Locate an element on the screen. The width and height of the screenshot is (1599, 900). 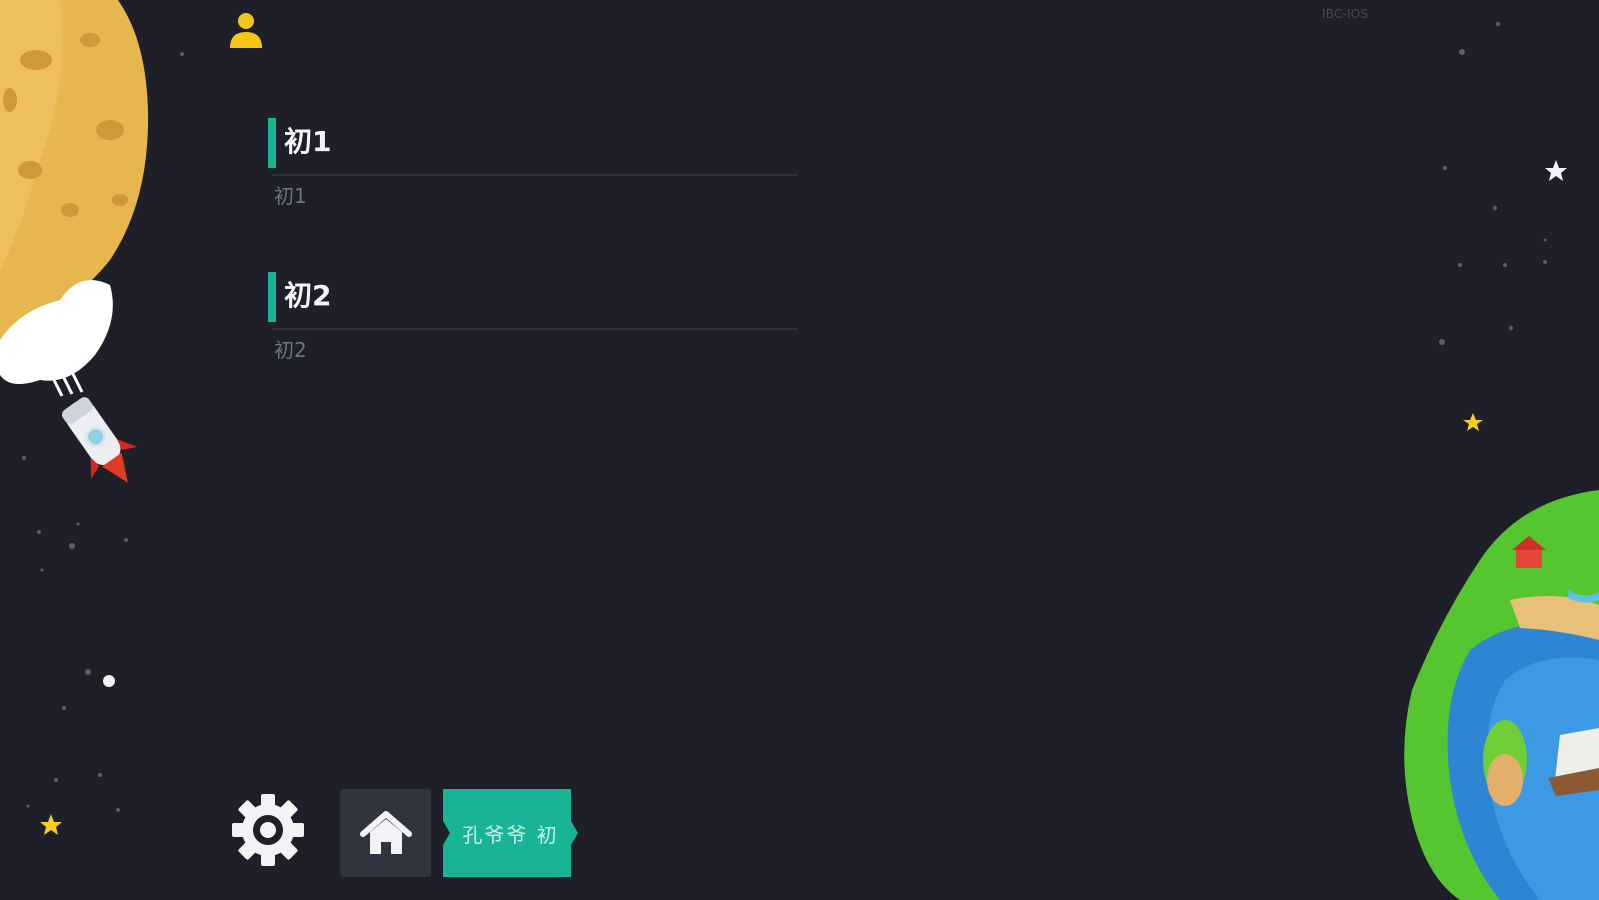
student-tab: 孔爷爷 初 is located at coordinates (510, 833).